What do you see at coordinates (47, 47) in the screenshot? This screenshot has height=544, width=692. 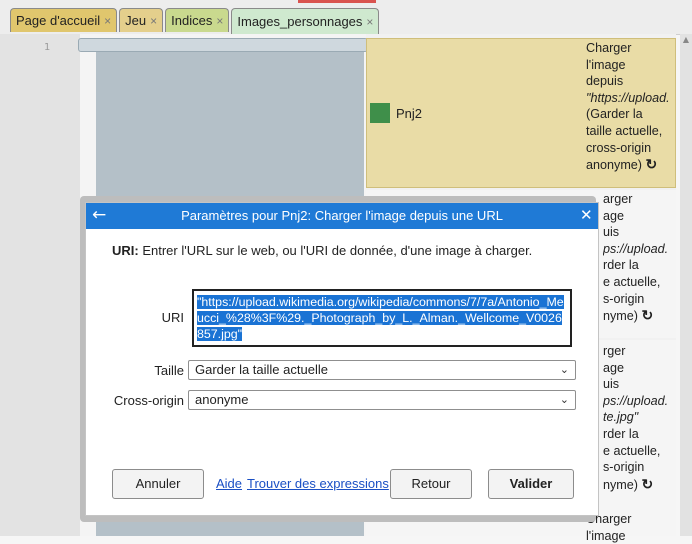 I see `line-number: 1` at bounding box center [47, 47].